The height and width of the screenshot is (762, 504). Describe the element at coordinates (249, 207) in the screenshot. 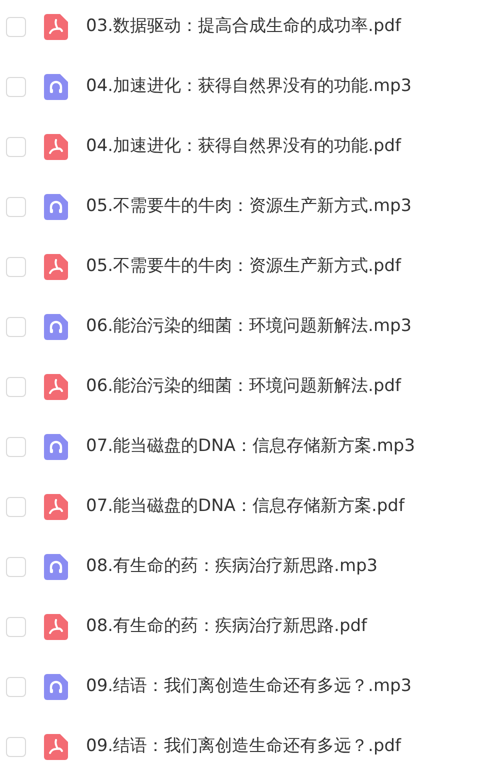

I see `file-name: 05.不需要牛的牛肉：资源生产新方式.mp3` at that location.